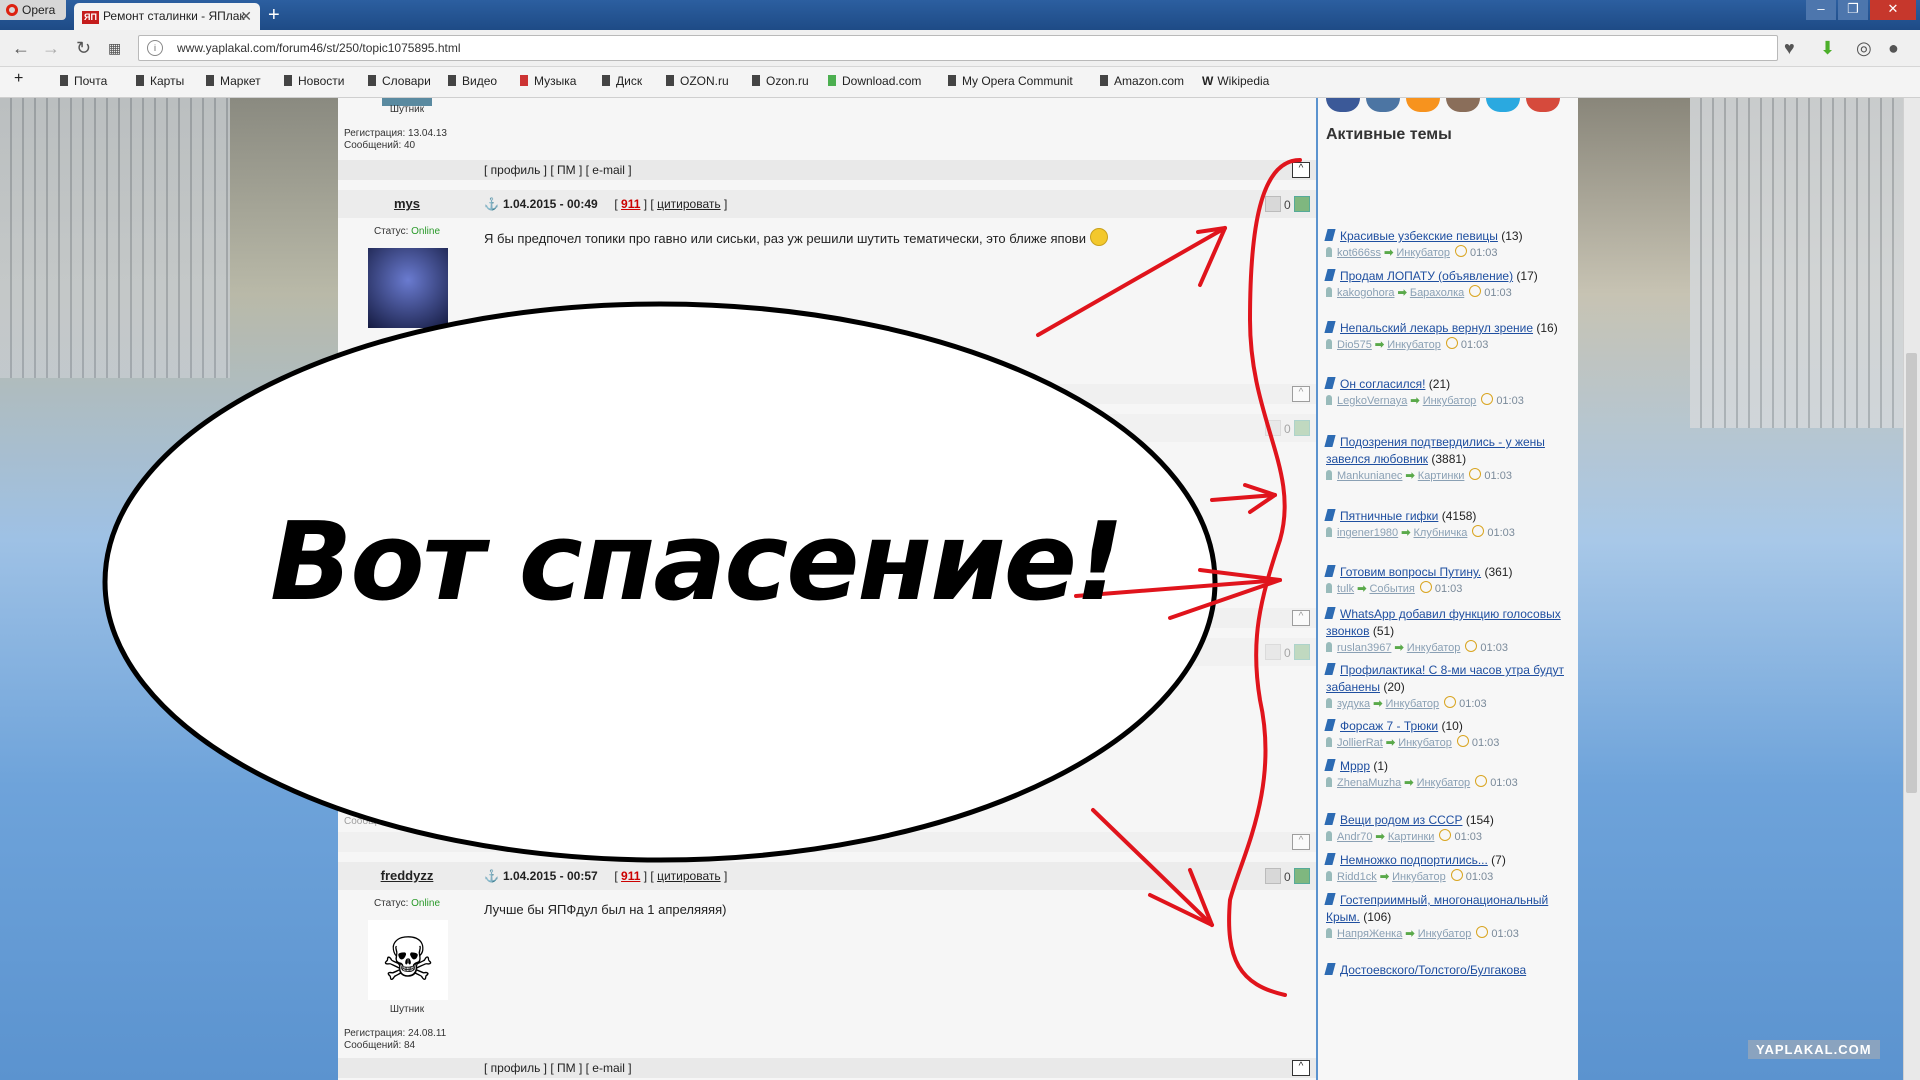 This screenshot has height=1080, width=1920. Describe the element at coordinates (1401, 820) in the screenshot. I see `topic-title: Вещи родом из СССР` at that location.